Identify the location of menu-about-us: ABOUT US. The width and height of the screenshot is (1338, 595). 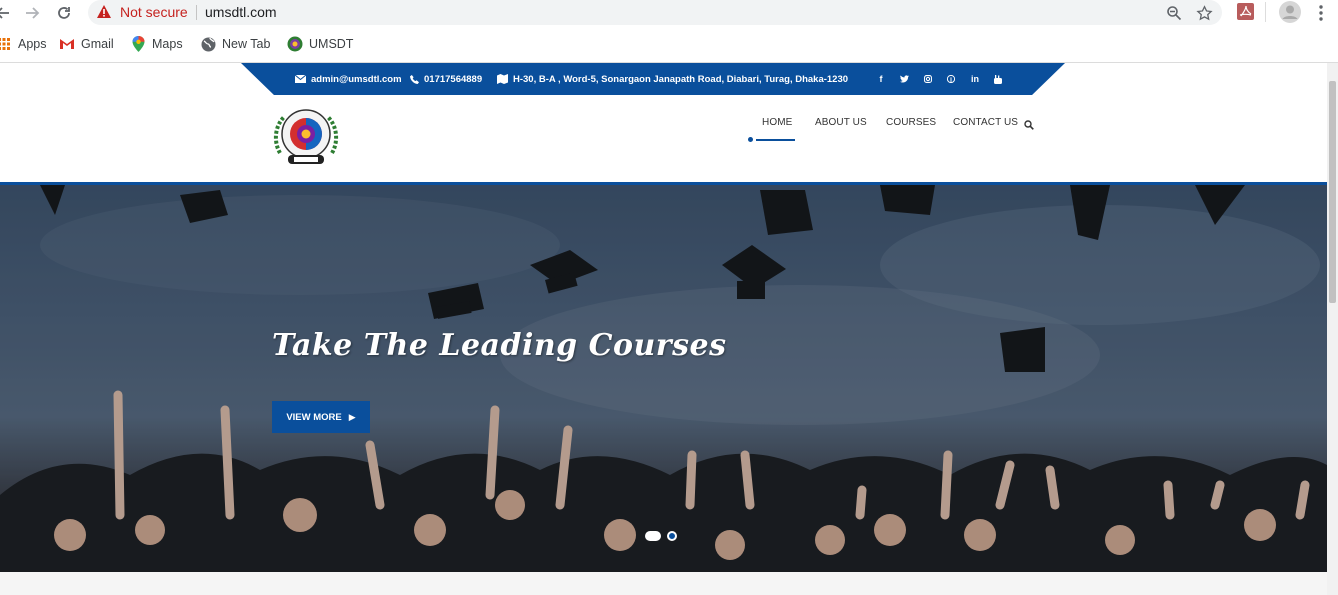
(841, 122).